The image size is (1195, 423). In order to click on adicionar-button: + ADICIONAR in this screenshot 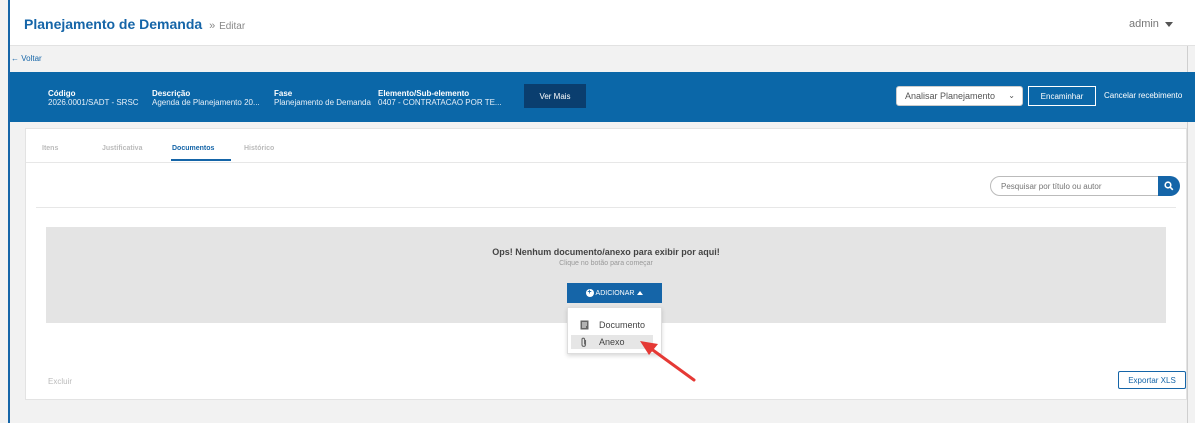, I will do `click(614, 293)`.